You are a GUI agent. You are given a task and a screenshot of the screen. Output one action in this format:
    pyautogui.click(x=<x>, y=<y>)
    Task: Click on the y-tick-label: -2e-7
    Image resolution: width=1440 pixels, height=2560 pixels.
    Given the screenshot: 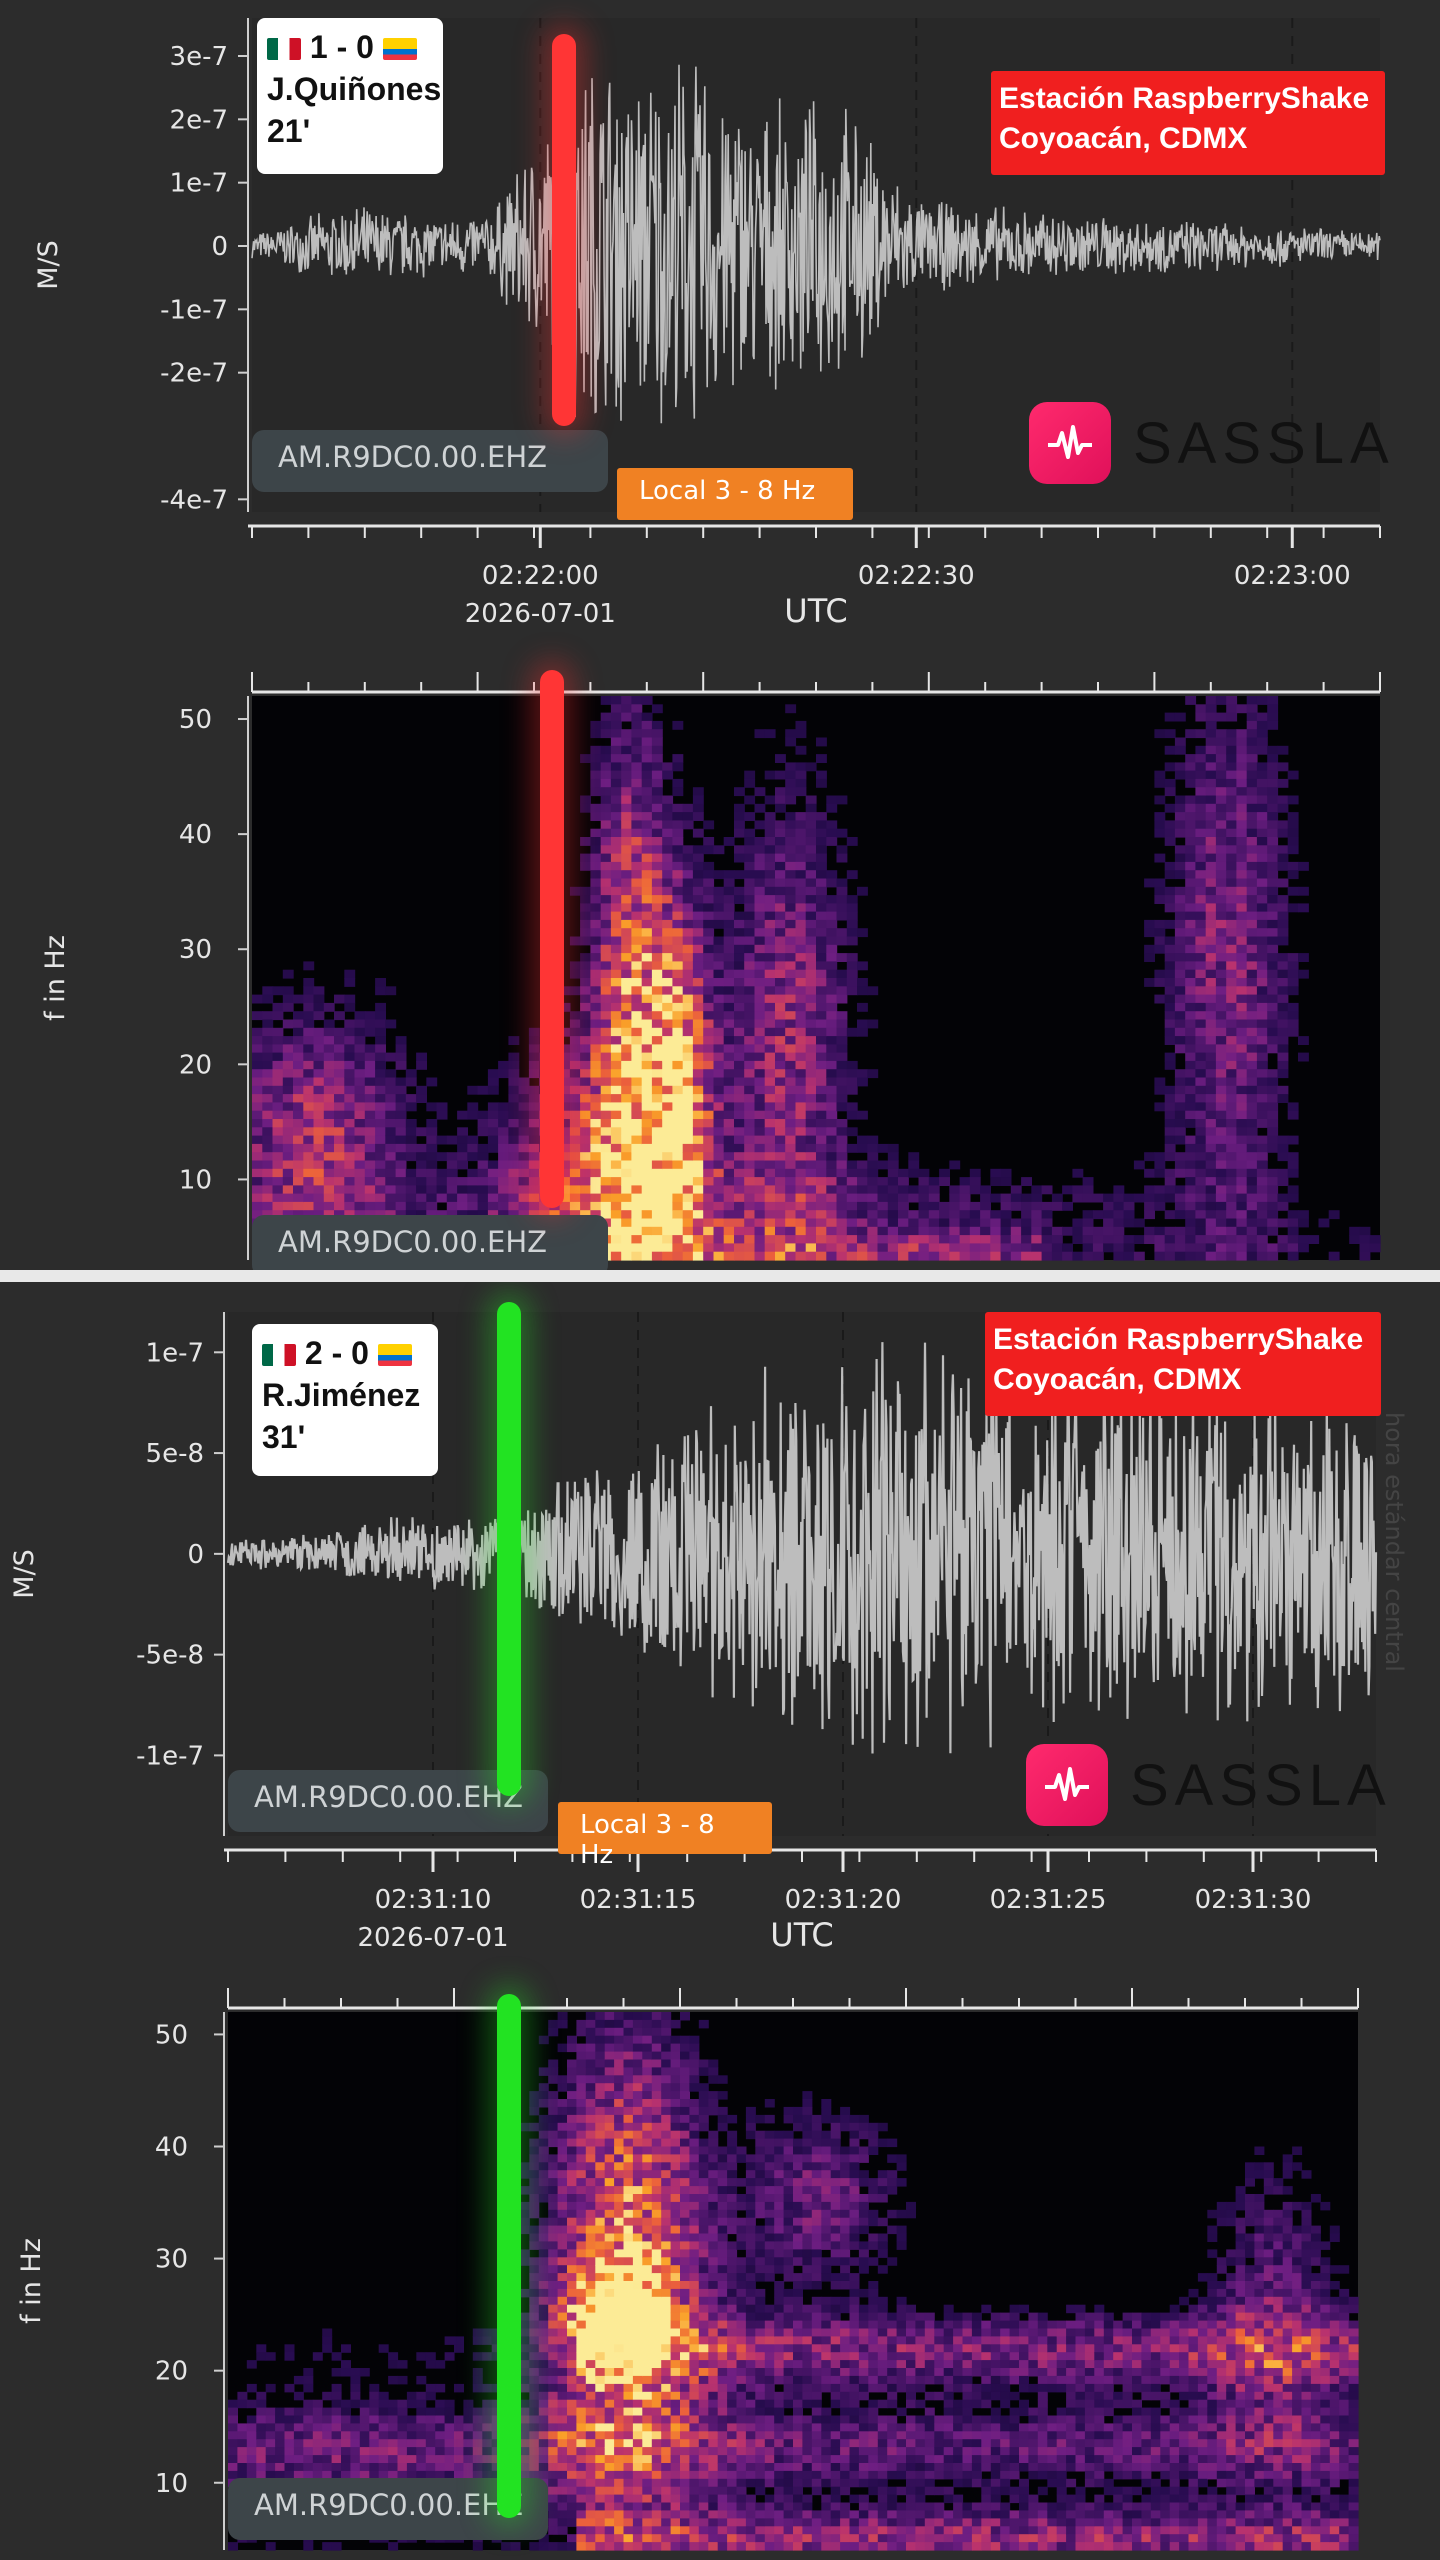 What is the action you would take?
    pyautogui.click(x=194, y=374)
    